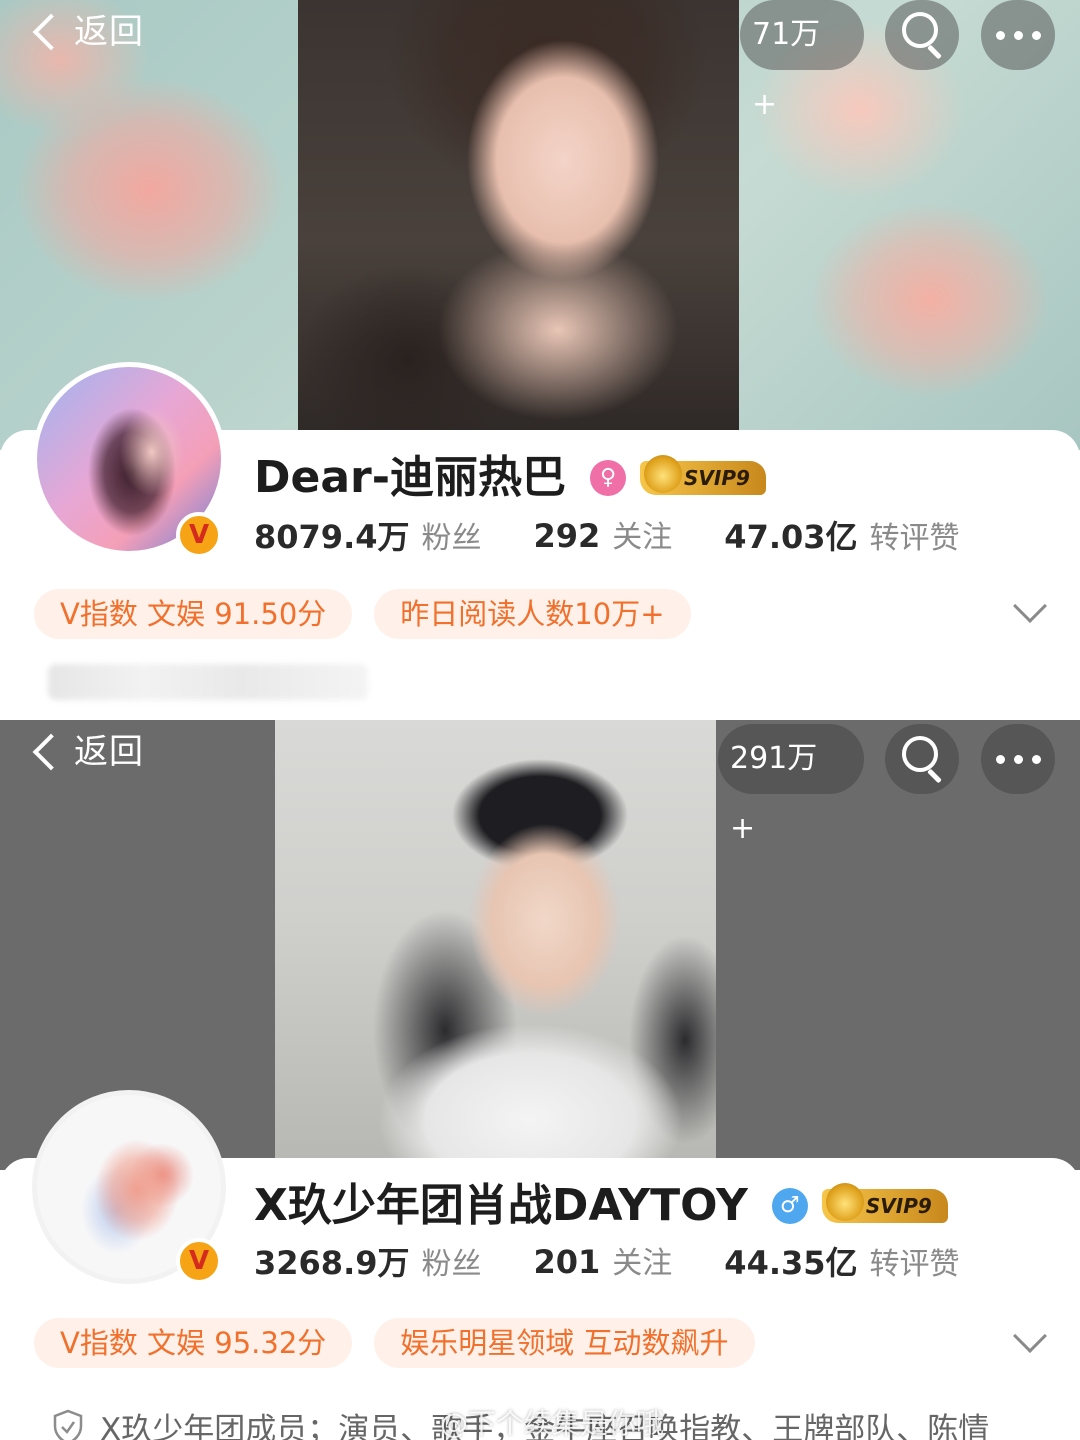  I want to click on username: X玖少年团肖战DAYTOY, so click(501, 1205).